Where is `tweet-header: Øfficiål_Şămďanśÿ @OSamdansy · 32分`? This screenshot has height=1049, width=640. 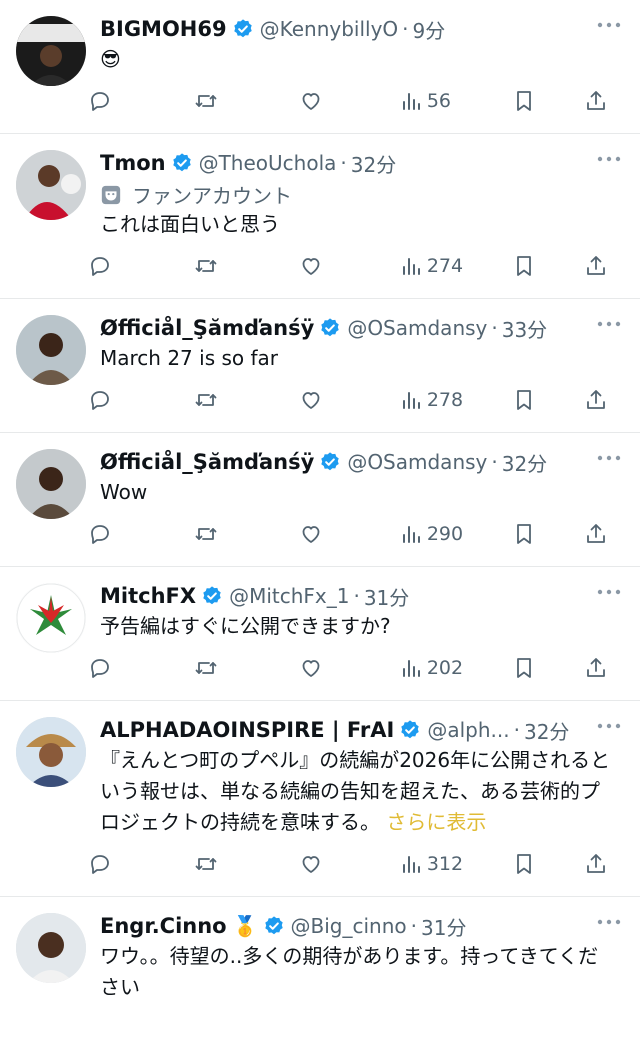
tweet-header: Øfficiål_Şămďanśÿ @OSamdansy · 32分 is located at coordinates (362, 462).